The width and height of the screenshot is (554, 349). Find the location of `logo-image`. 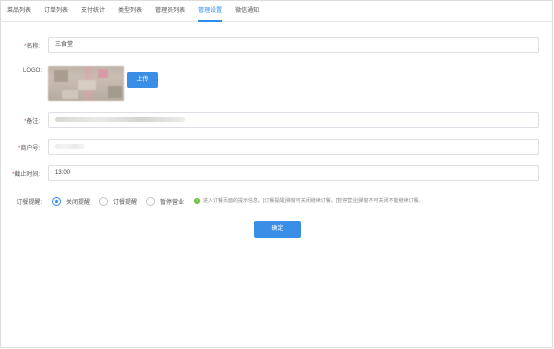

logo-image is located at coordinates (86, 83).